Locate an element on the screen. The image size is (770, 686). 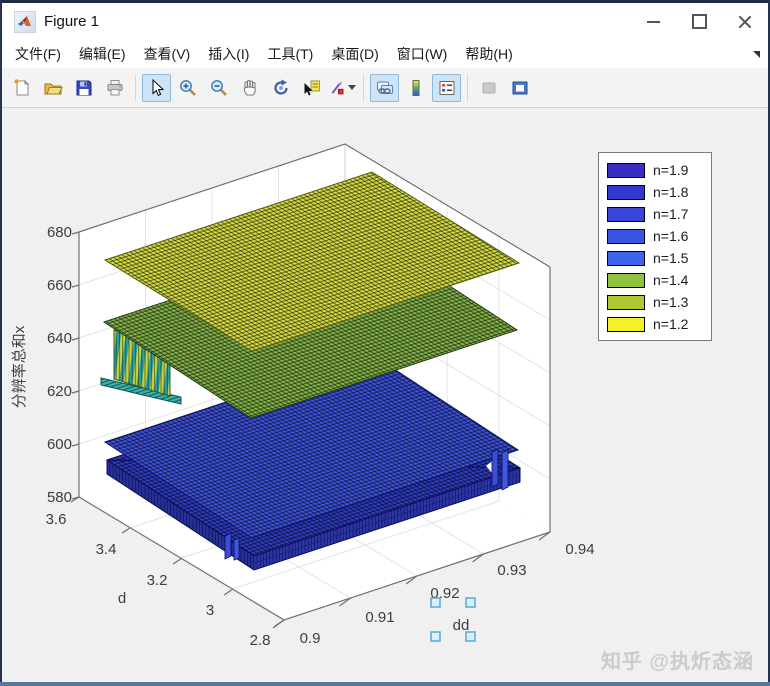
new-figure-button is located at coordinates (21, 88).